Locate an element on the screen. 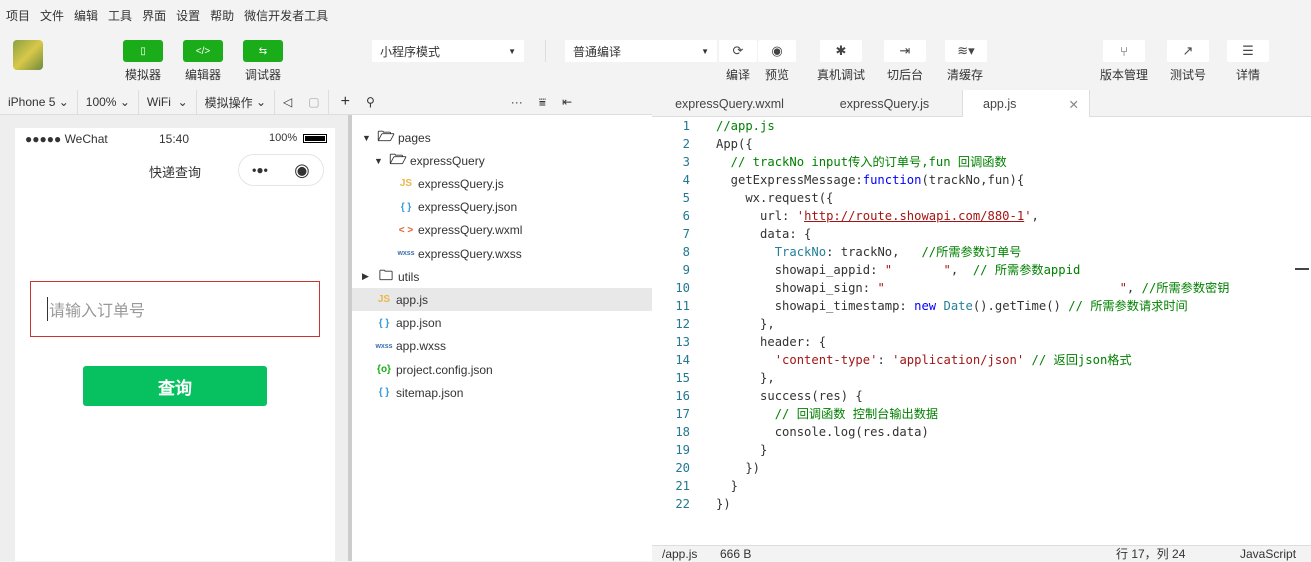 The image size is (1311, 562). code-line: 22}) is located at coordinates (972, 504).